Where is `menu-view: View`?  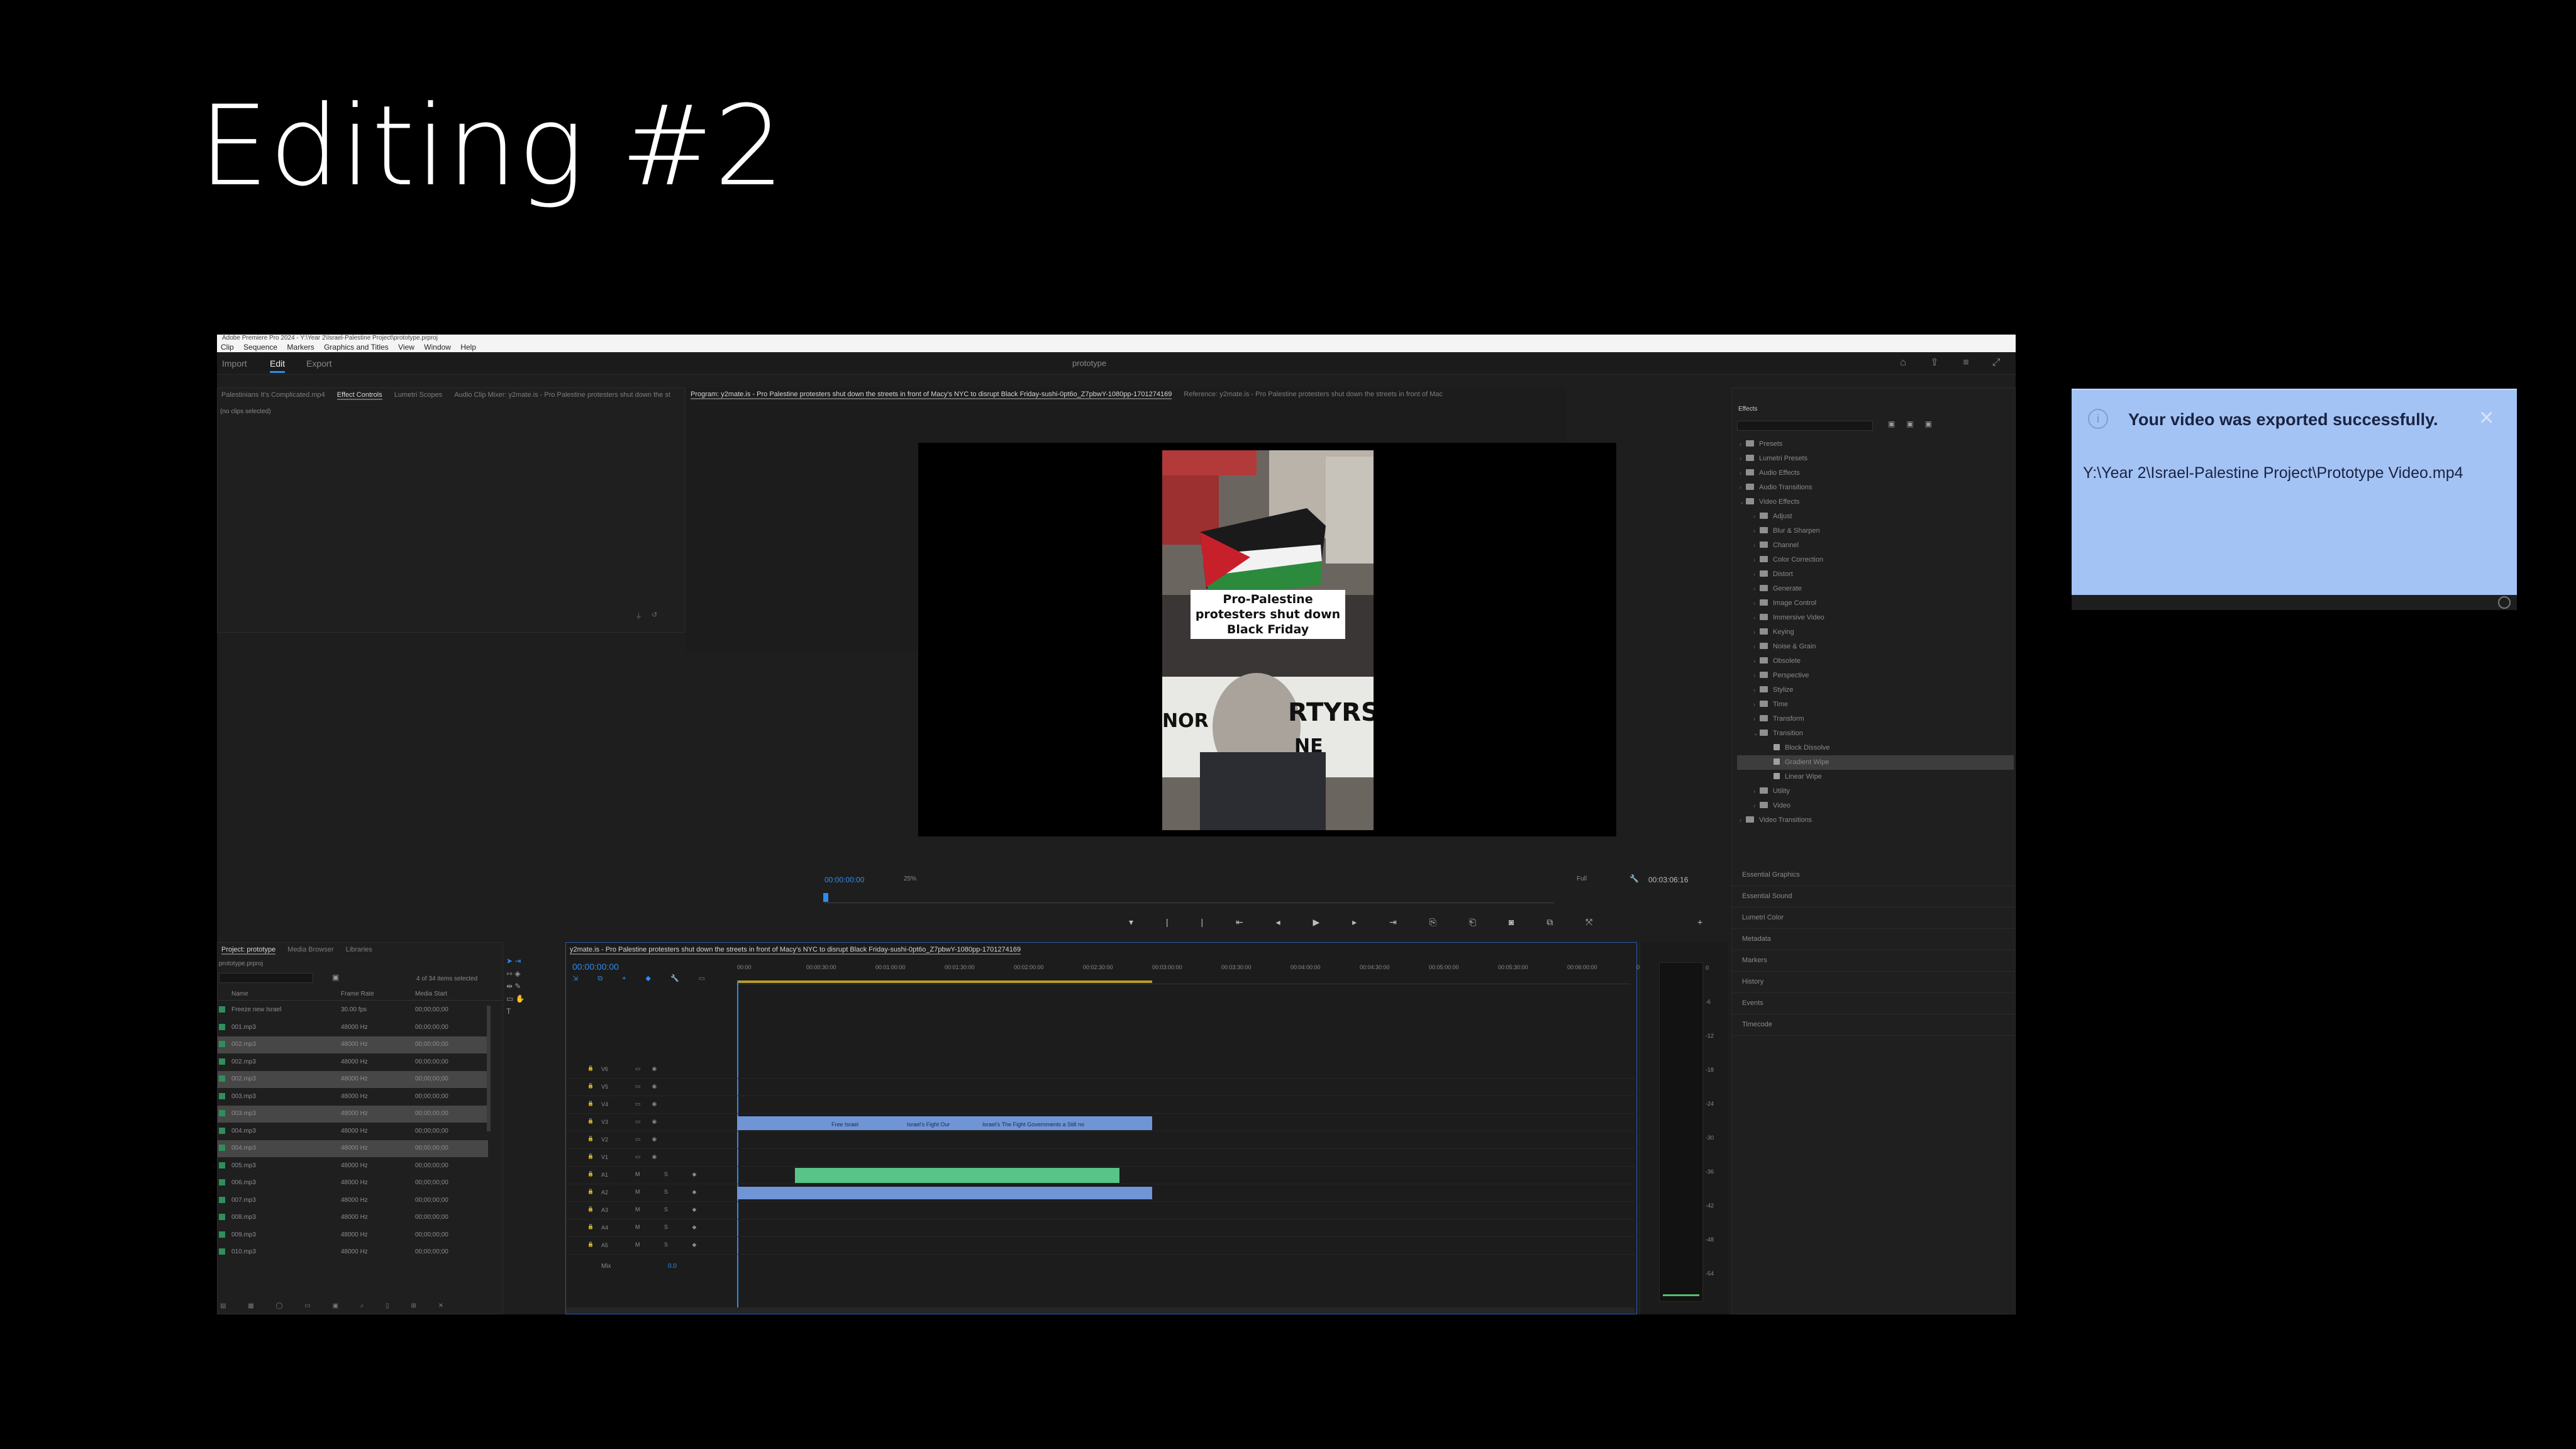 menu-view: View is located at coordinates (406, 347).